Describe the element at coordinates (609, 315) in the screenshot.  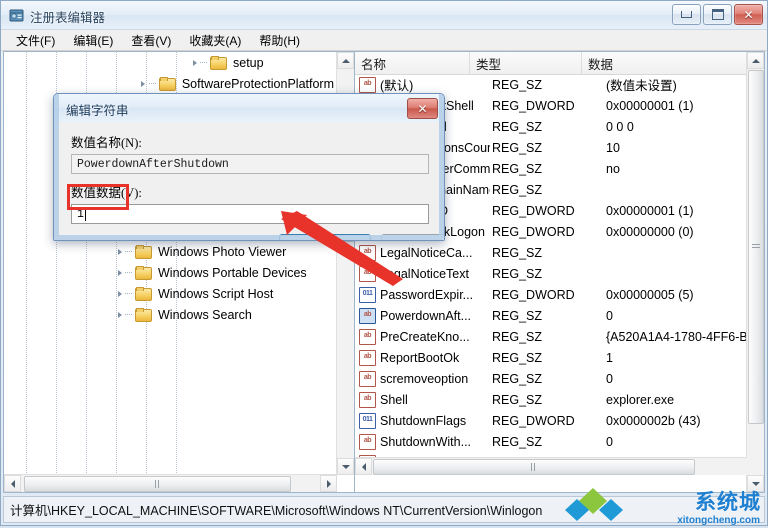
I see `cell-data: 0` at that location.